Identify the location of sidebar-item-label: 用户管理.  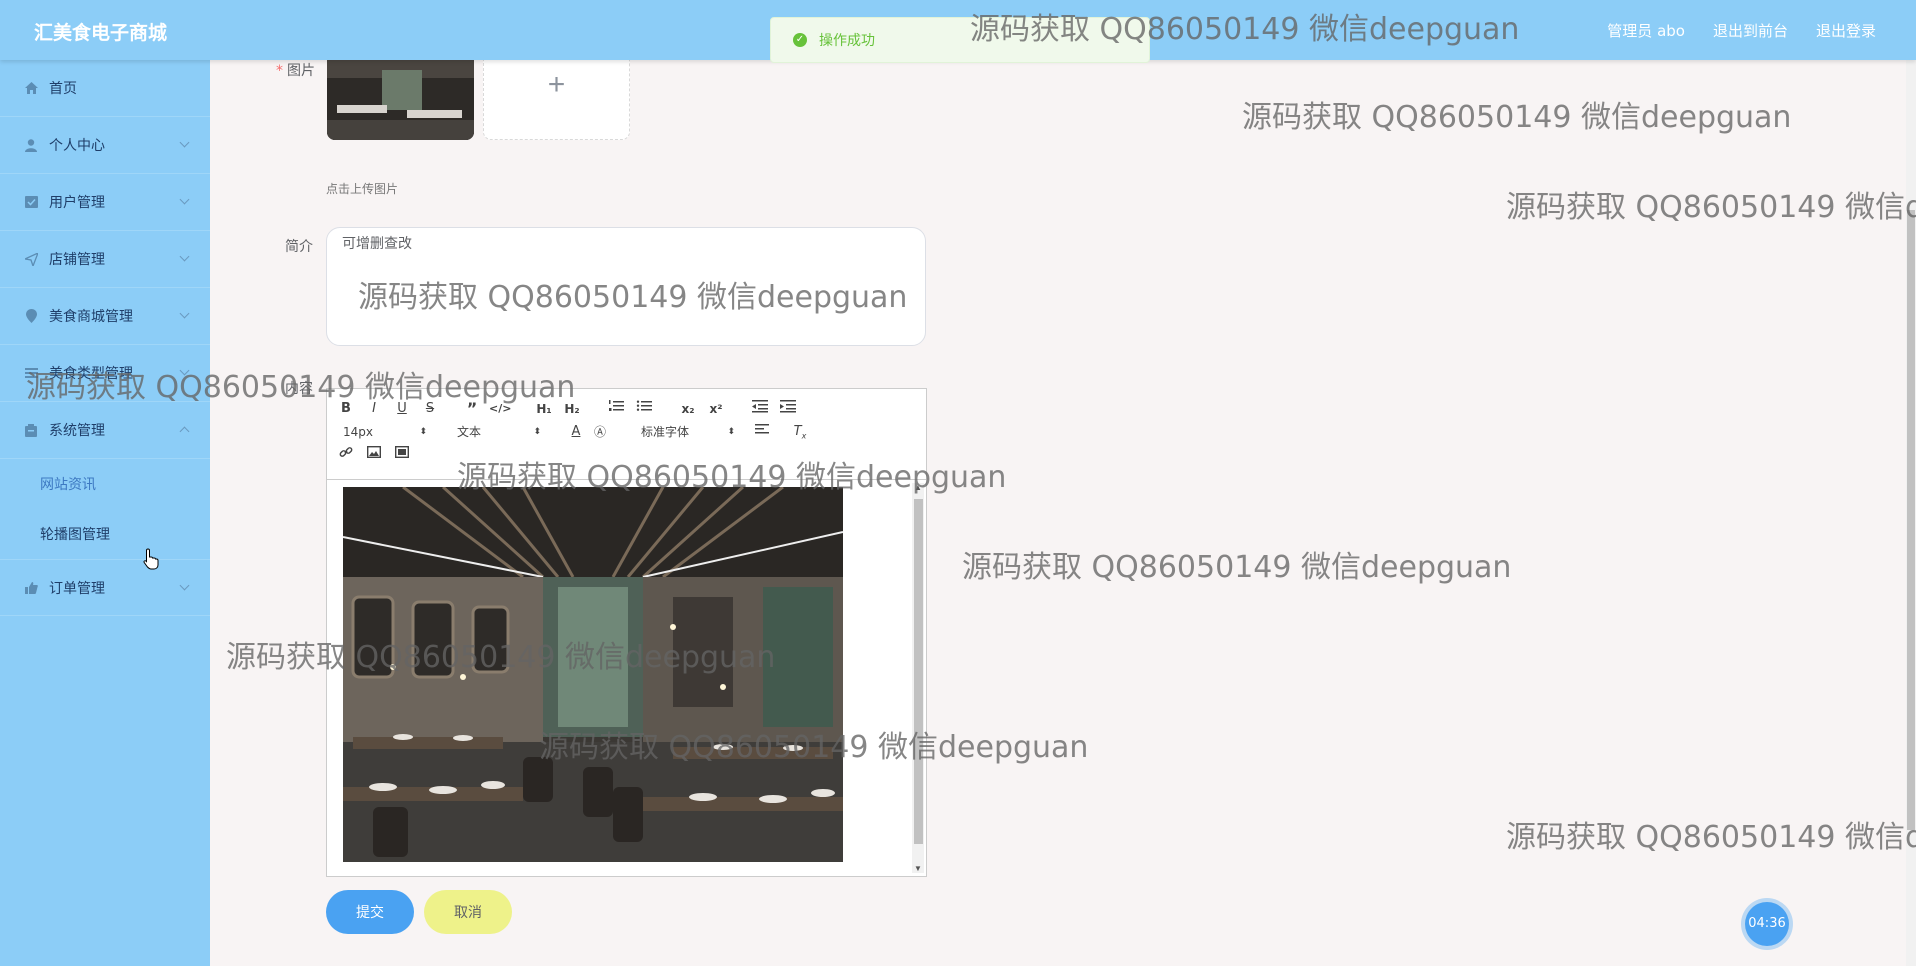
(77, 203).